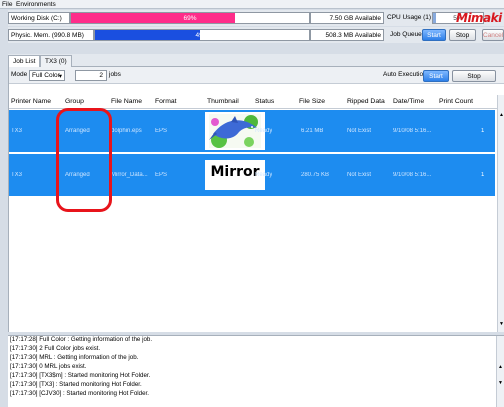 This screenshot has width=504, height=407. What do you see at coordinates (406, 34) in the screenshot?
I see `job-queue-label: Job Queue` at bounding box center [406, 34].